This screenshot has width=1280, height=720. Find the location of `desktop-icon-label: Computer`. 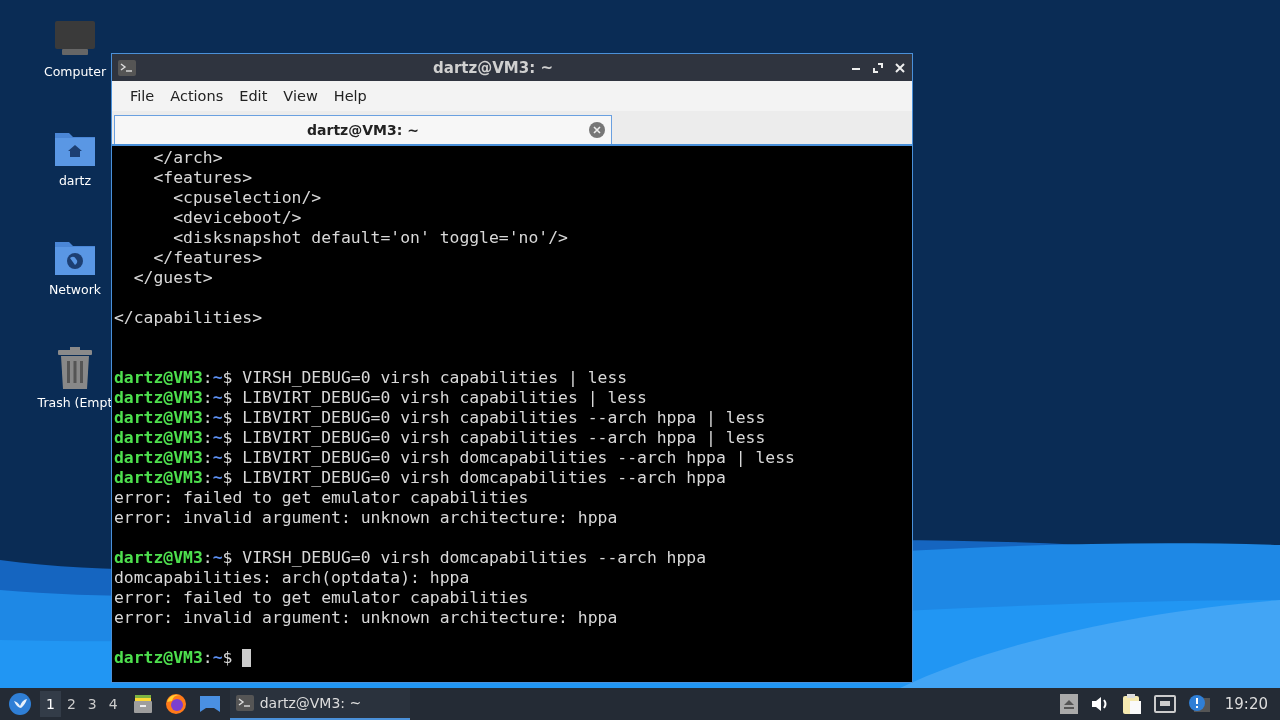

desktop-icon-label: Computer is located at coordinates (75, 71).